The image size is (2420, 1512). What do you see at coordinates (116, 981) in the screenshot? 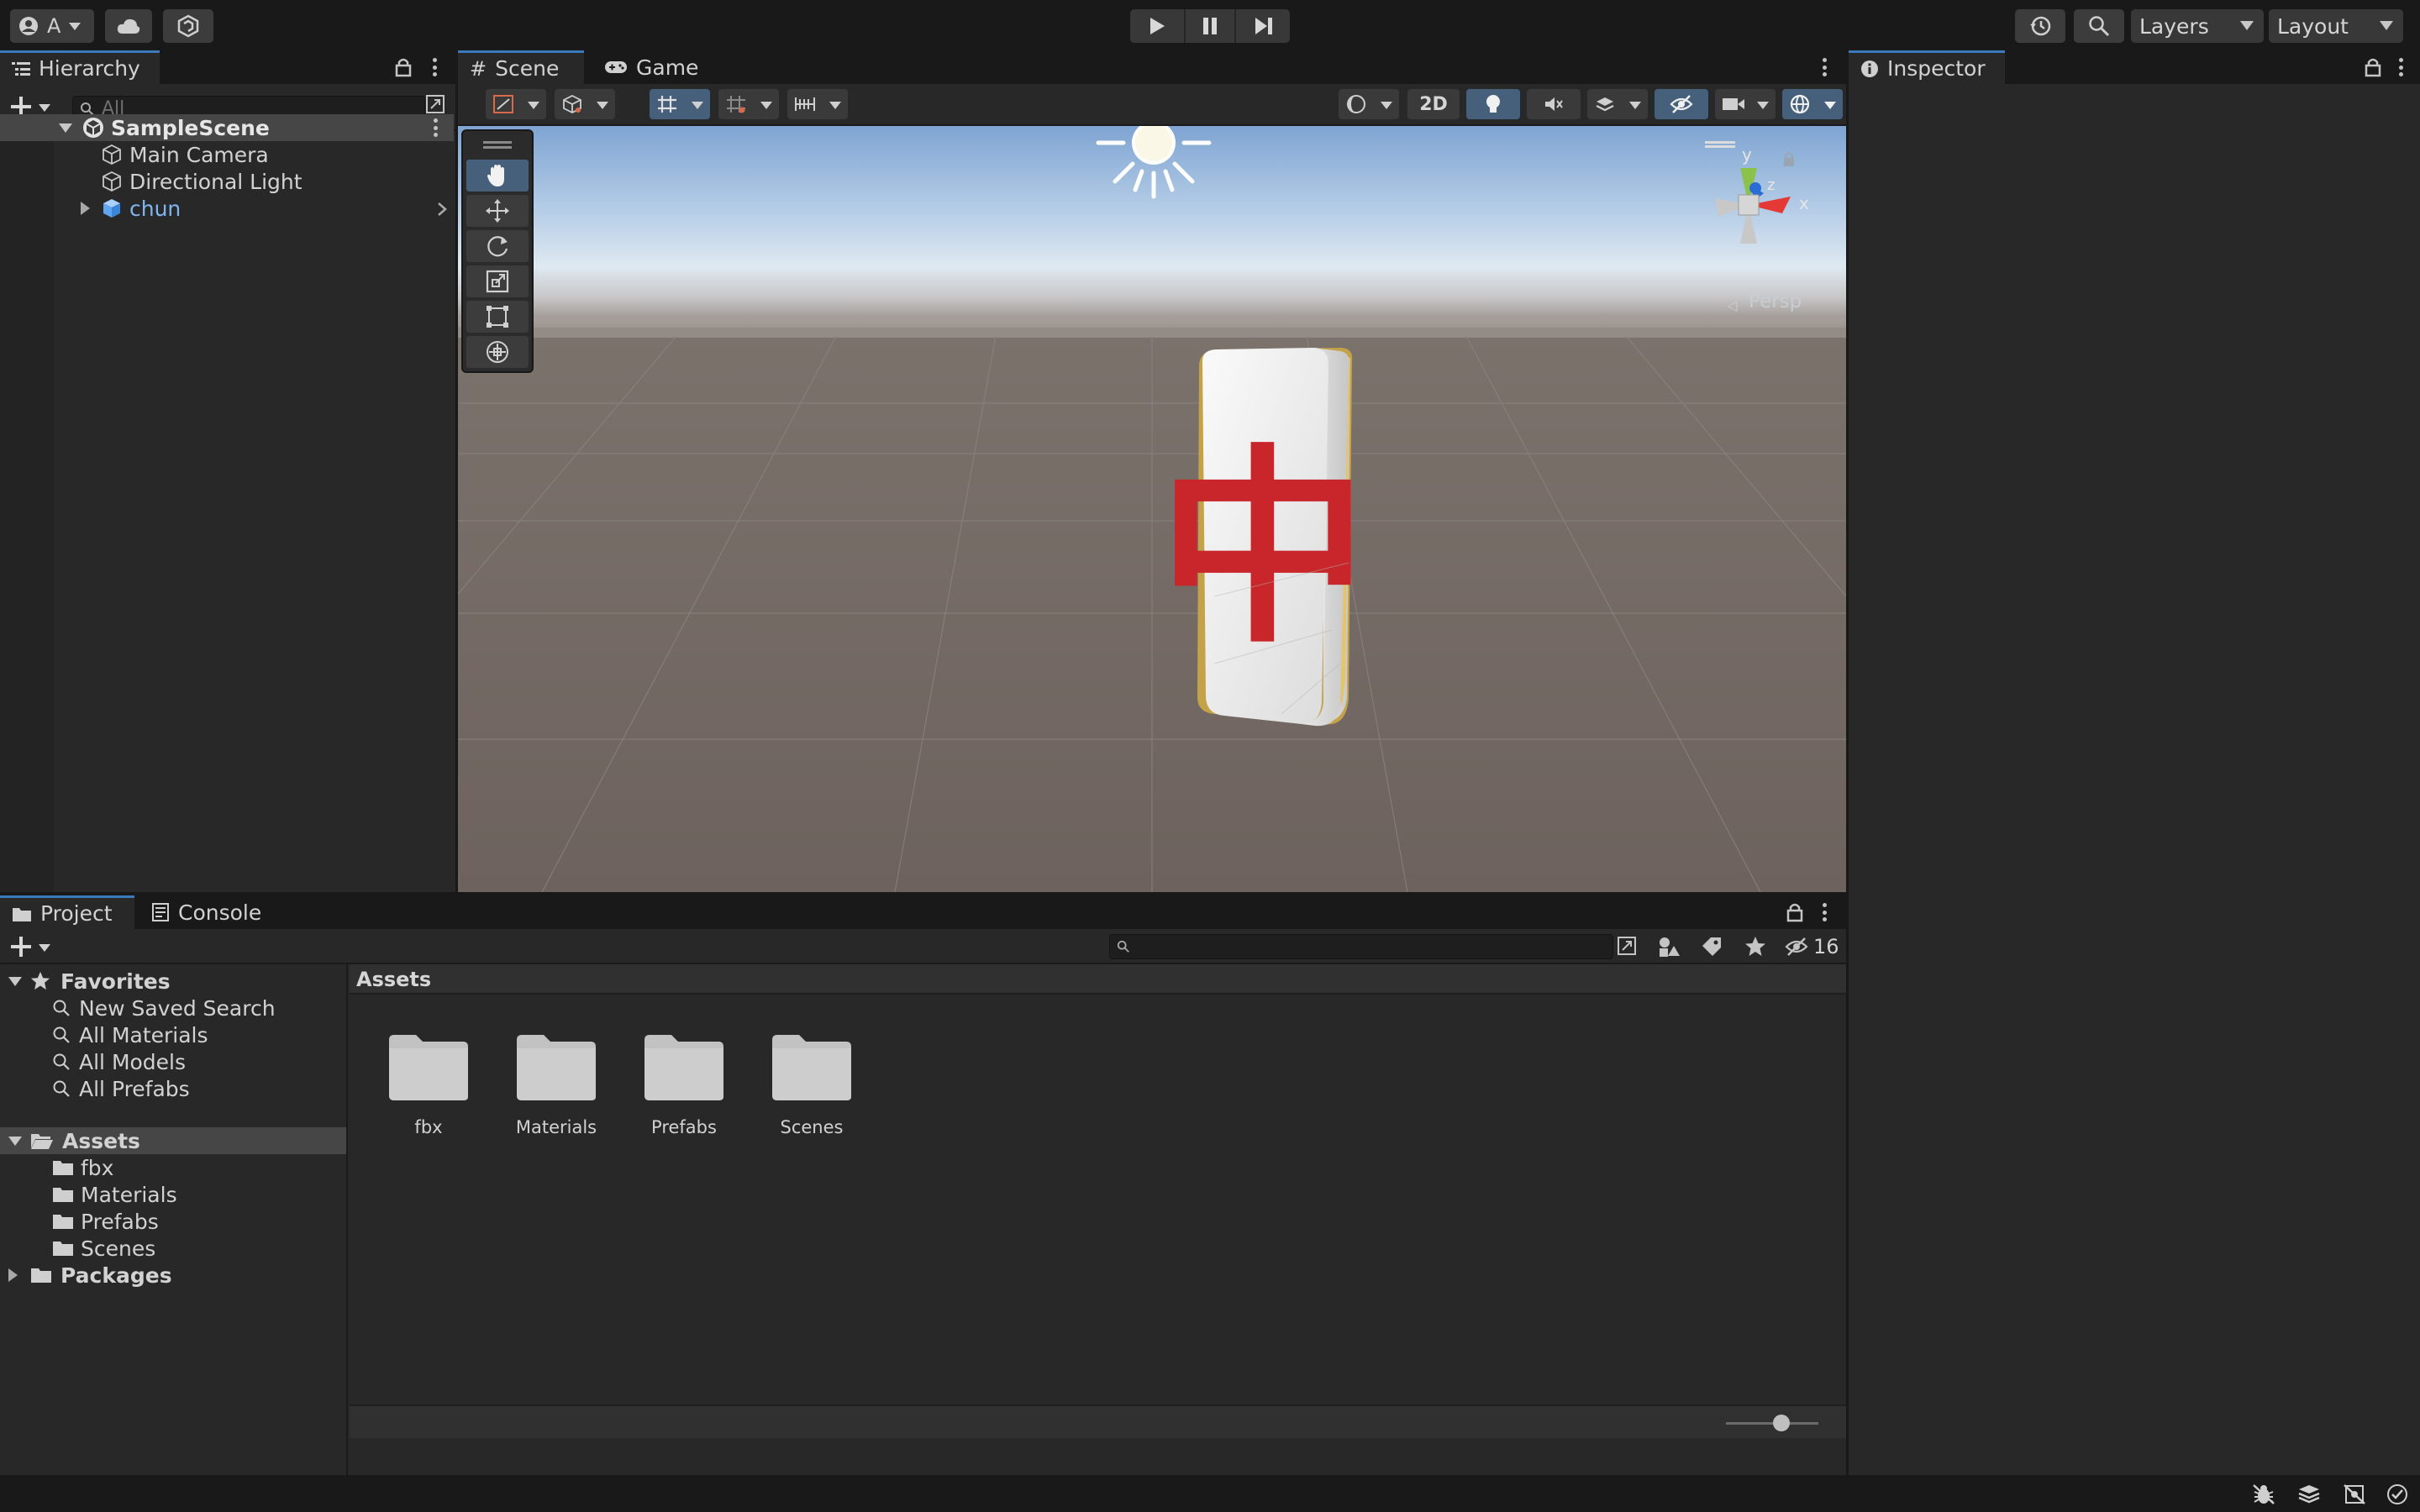
I see `favorites-label: Favorites` at bounding box center [116, 981].